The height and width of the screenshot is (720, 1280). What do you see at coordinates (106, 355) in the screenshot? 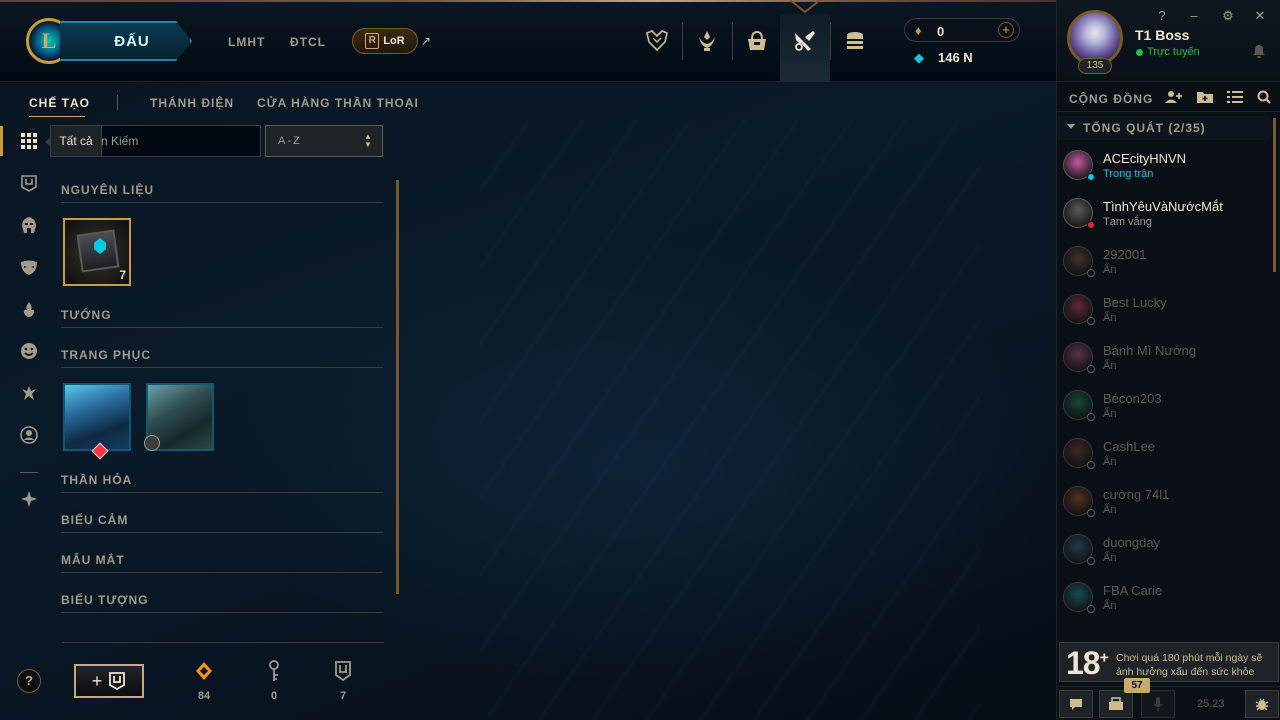
I see `category-skins: TRANG PHỤC` at bounding box center [106, 355].